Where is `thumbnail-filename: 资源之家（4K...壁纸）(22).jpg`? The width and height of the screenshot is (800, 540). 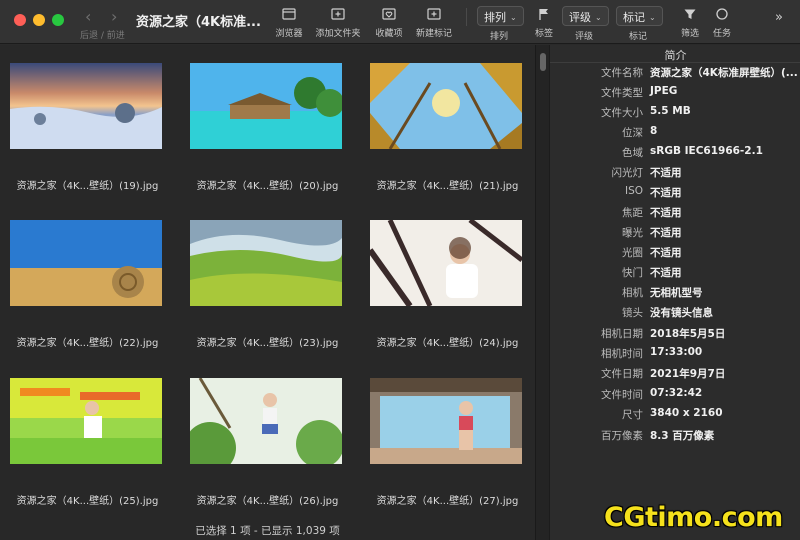
thumbnail-filename: 资源之家（4K...壁纸）(22).jpg is located at coordinates (87, 343).